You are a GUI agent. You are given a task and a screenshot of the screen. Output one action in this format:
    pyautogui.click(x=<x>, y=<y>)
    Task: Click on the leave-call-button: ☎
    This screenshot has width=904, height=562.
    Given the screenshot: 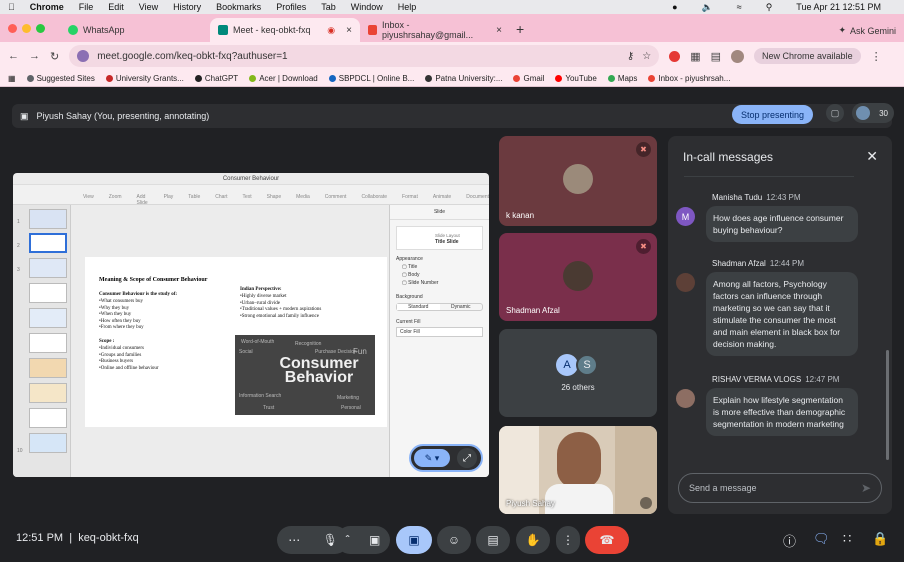 What is the action you would take?
    pyautogui.click(x=607, y=540)
    